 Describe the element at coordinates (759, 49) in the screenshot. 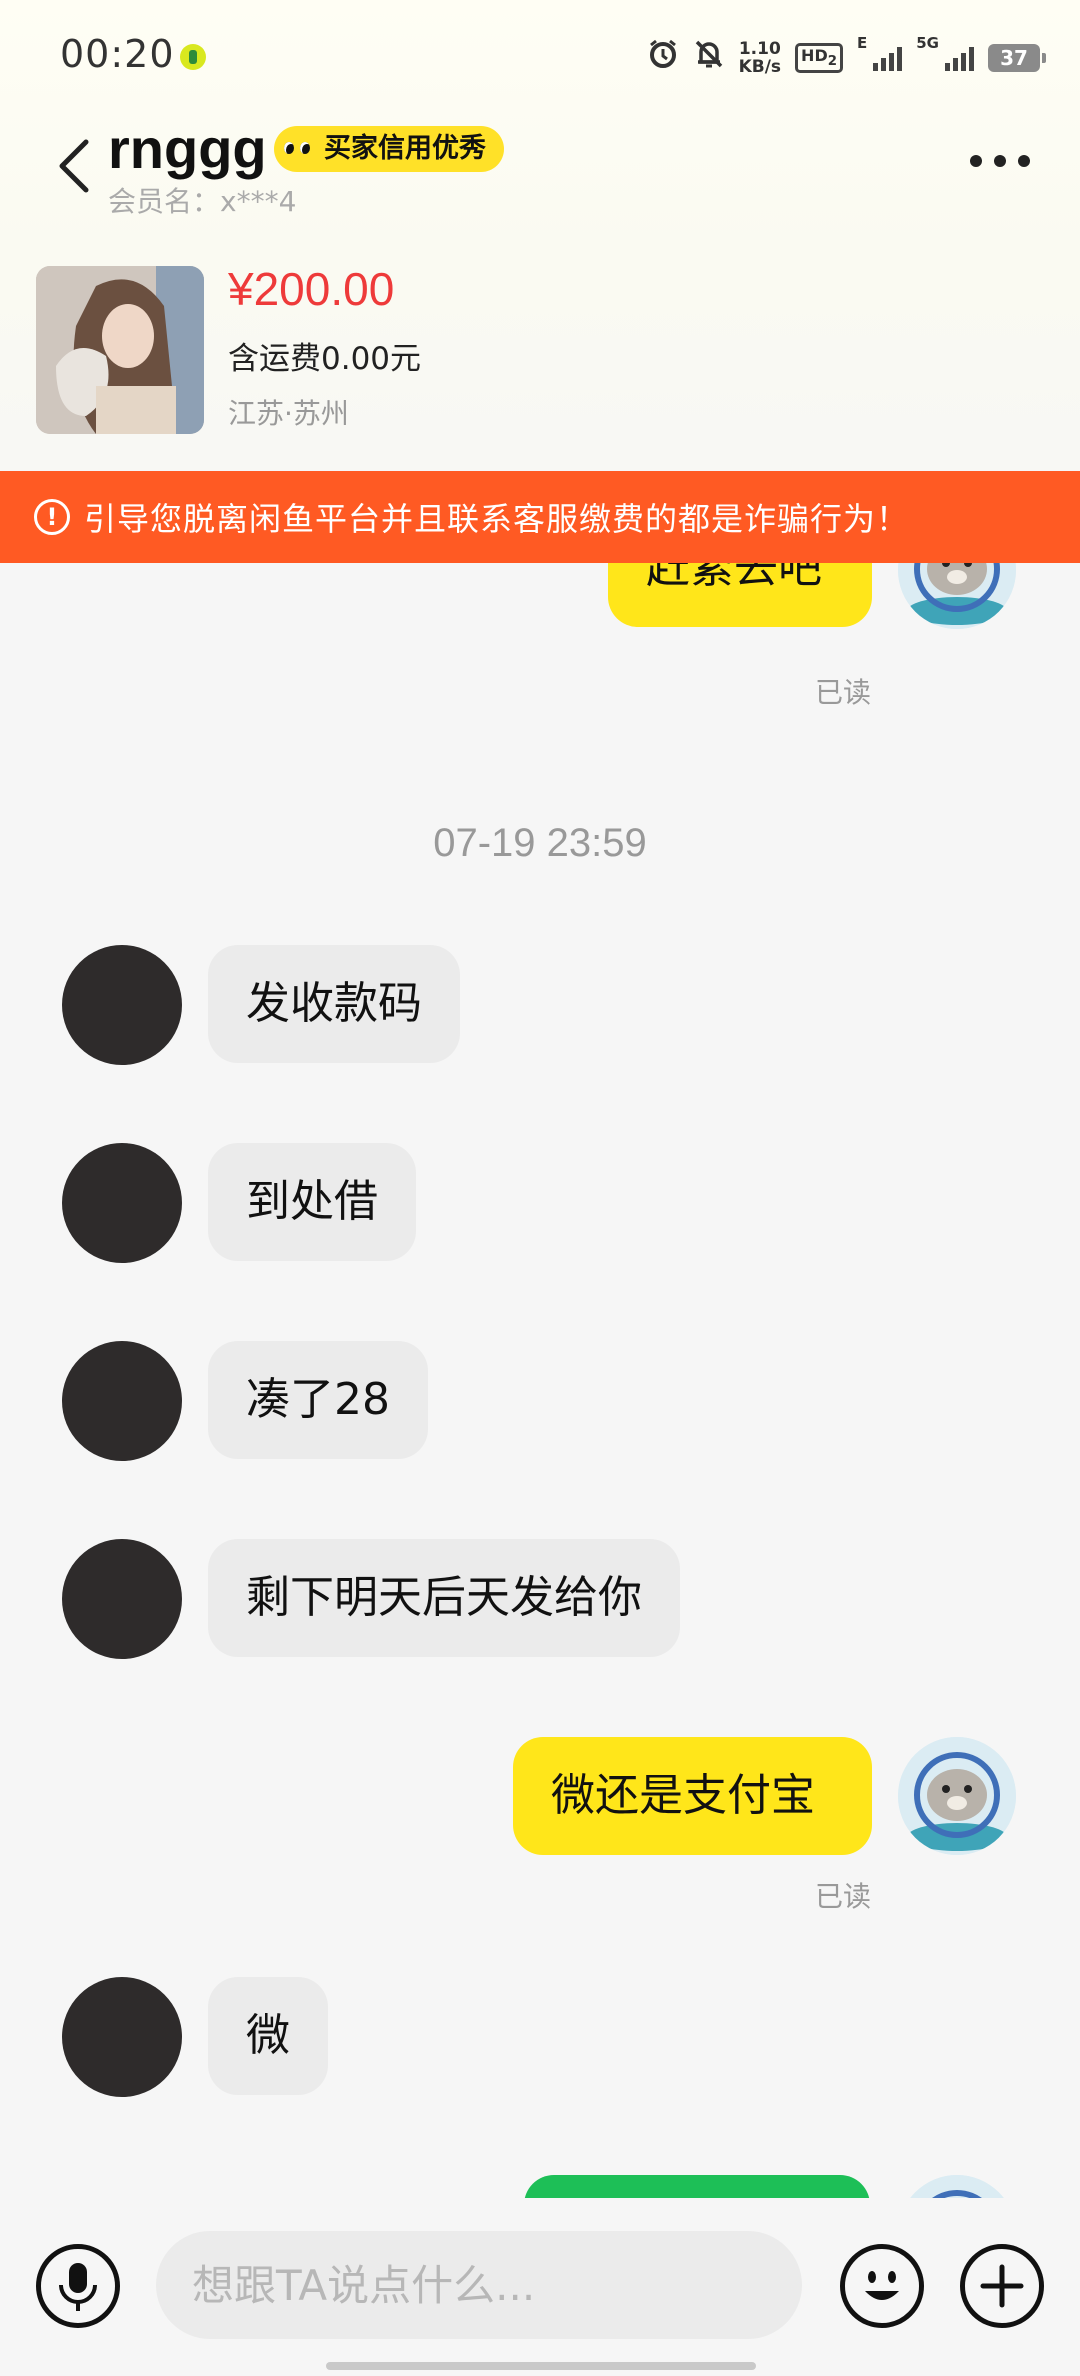

I see `net-speed-value: 1.10` at that location.